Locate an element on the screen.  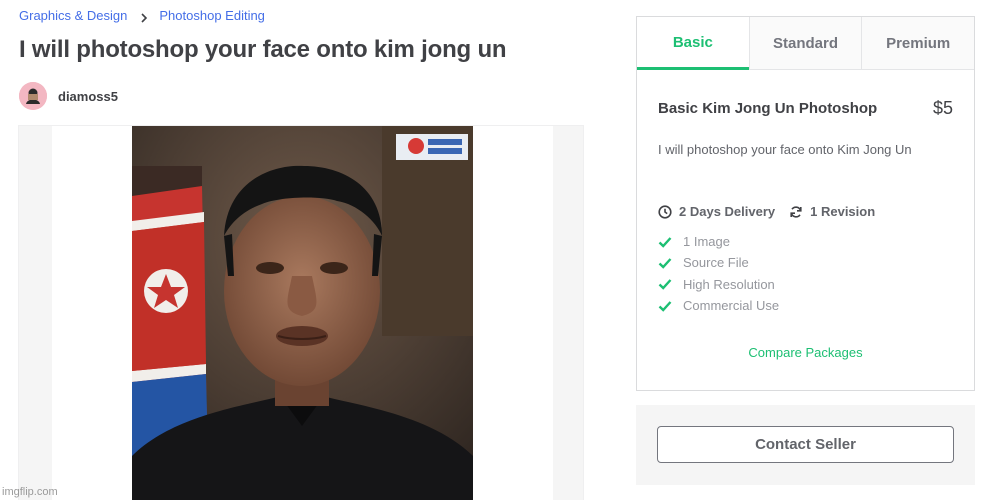
contact-seller-button: Contact Seller is located at coordinates (805, 444).